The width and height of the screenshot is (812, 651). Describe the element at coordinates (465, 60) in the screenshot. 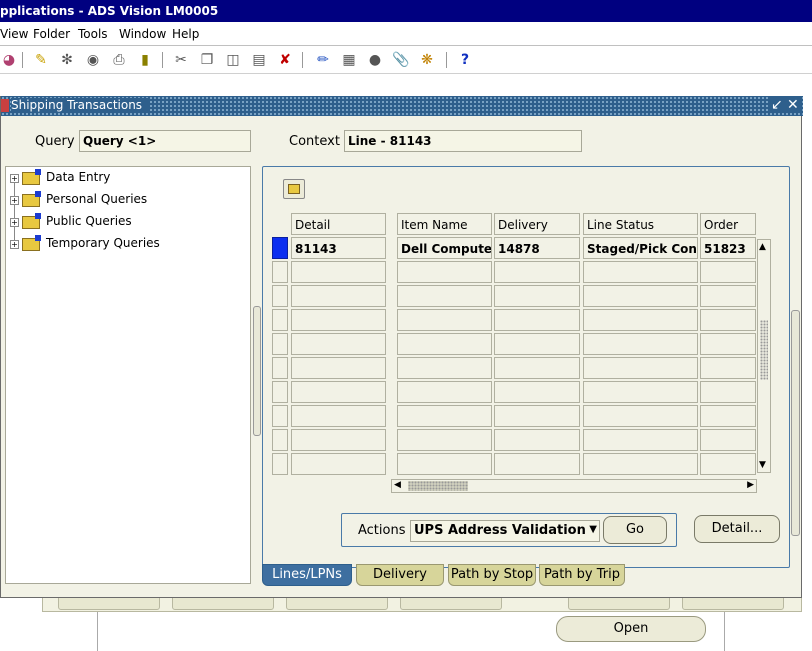

I see `help-icon: ?` at that location.